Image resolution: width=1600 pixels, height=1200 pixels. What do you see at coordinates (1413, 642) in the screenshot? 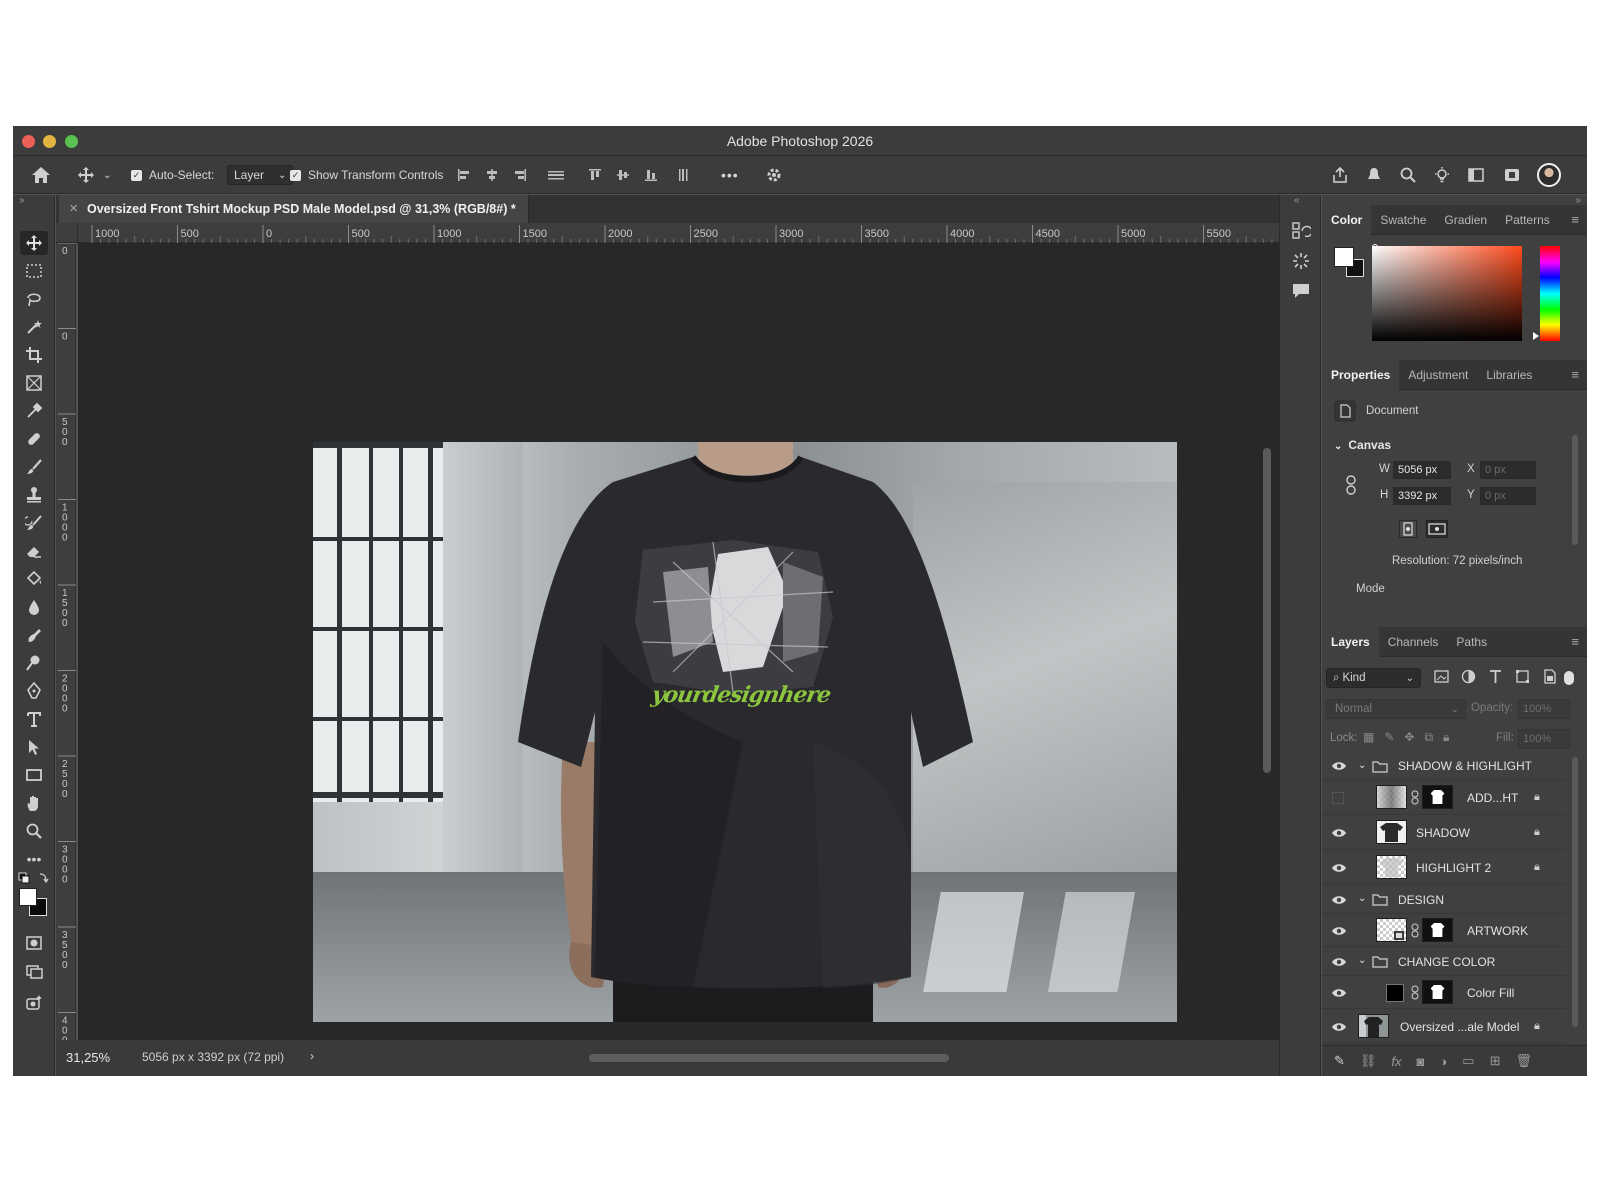
I see `tab-channels: Channels` at bounding box center [1413, 642].